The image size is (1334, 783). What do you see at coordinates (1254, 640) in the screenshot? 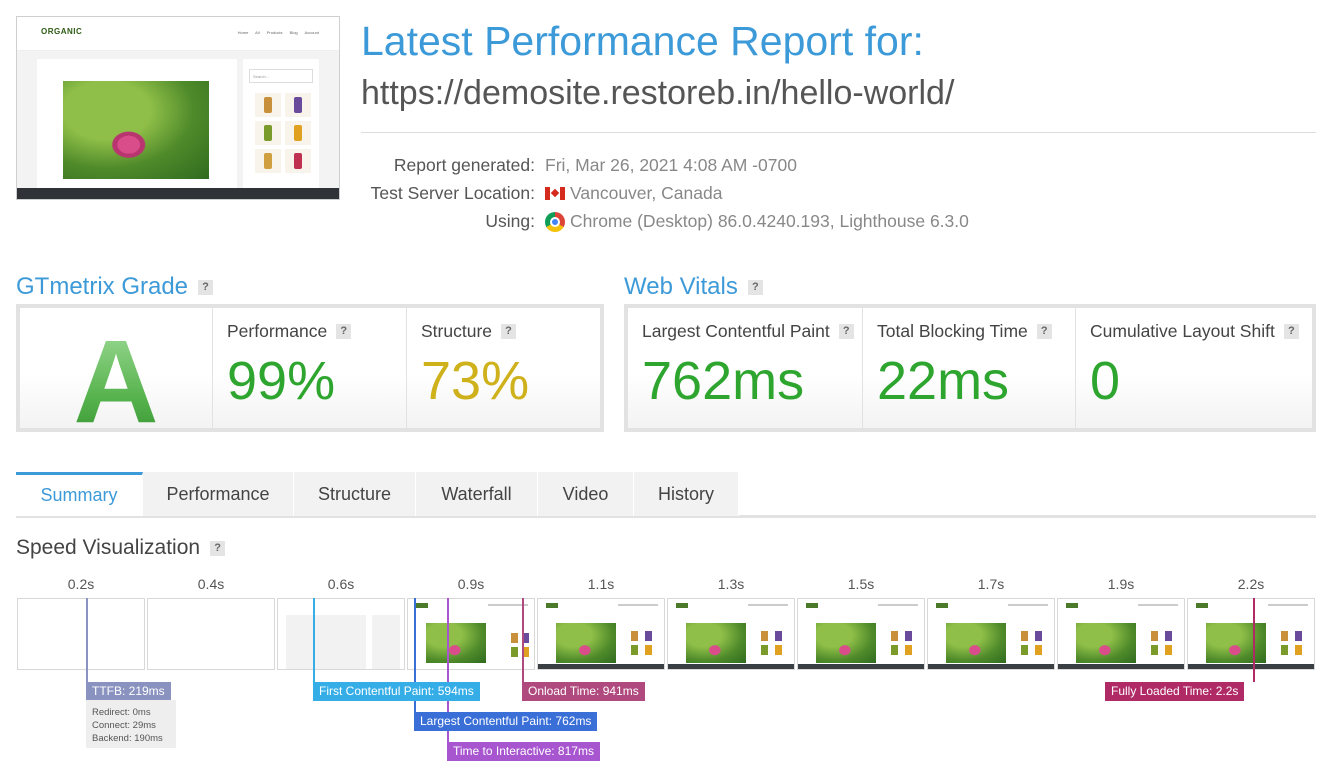
I see `fully-loaded-marker-line` at bounding box center [1254, 640].